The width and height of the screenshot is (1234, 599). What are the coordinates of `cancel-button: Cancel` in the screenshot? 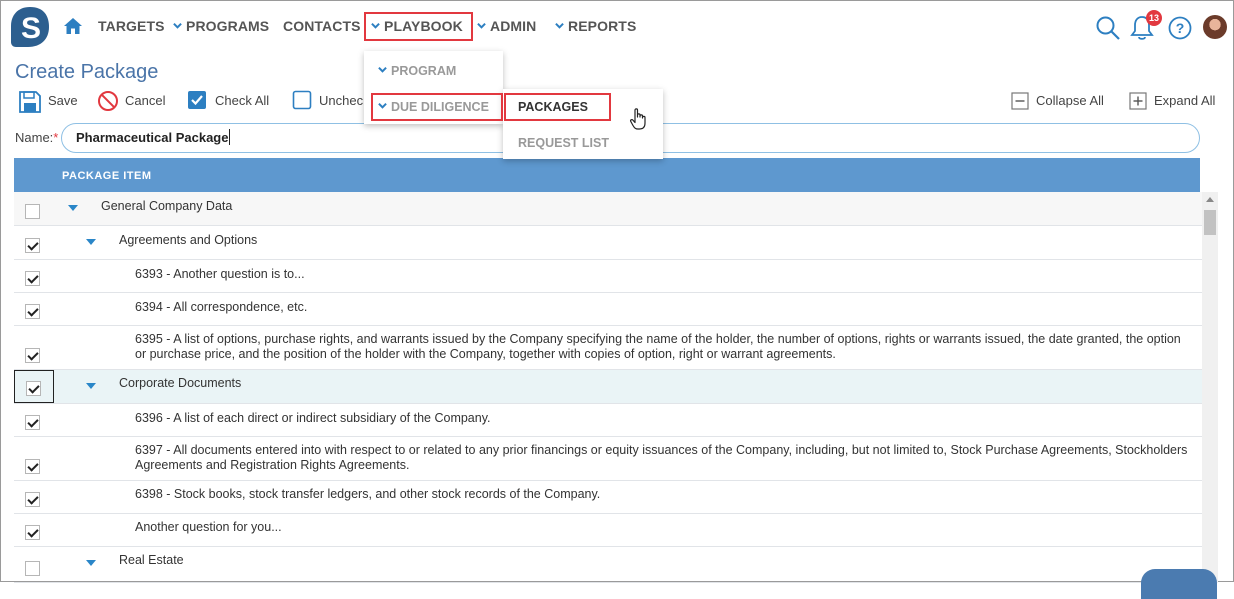 It's located at (145, 100).